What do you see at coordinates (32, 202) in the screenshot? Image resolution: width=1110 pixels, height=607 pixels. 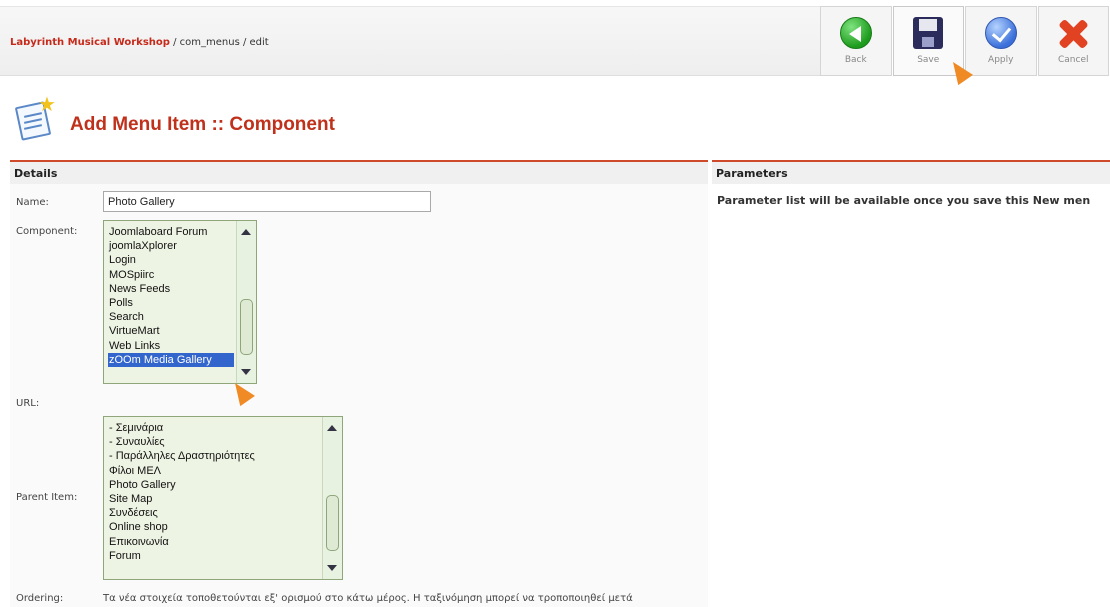 I see `name-label: Name:` at bounding box center [32, 202].